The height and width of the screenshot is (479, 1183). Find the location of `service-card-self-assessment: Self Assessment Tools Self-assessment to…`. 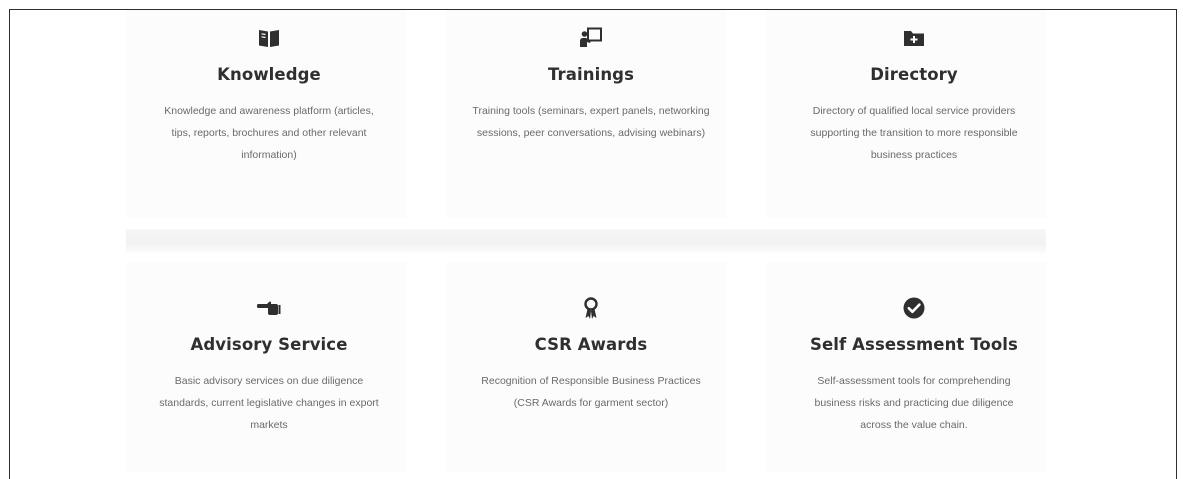

service-card-self-assessment: Self Assessment Tools Self-assessment to… is located at coordinates (914, 366).